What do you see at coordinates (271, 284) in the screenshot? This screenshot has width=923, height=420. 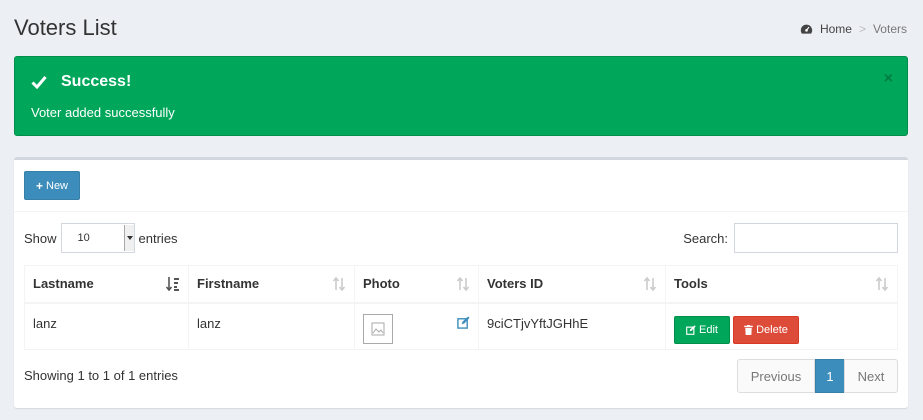 I see `column-header-firstname: Firstname` at bounding box center [271, 284].